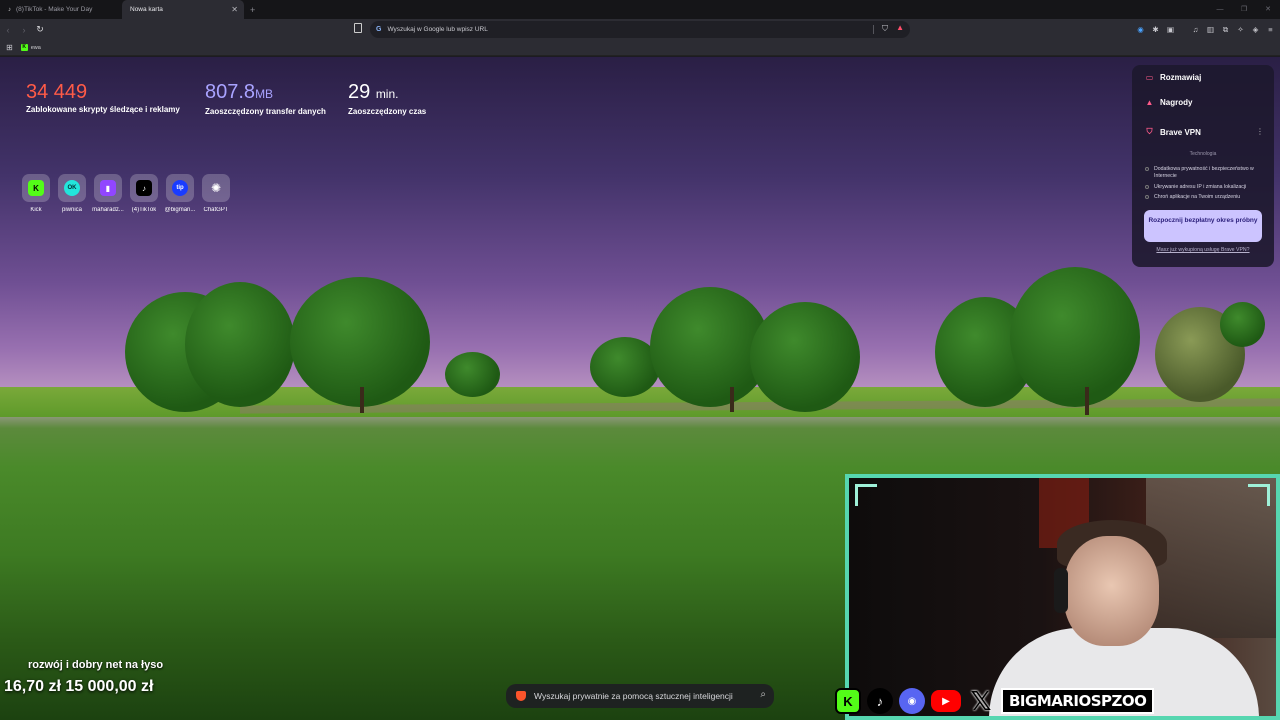 This screenshot has width=1280, height=720. Describe the element at coordinates (1225, 30) in the screenshot. I see `tab-manager-icon: ⧉` at that location.